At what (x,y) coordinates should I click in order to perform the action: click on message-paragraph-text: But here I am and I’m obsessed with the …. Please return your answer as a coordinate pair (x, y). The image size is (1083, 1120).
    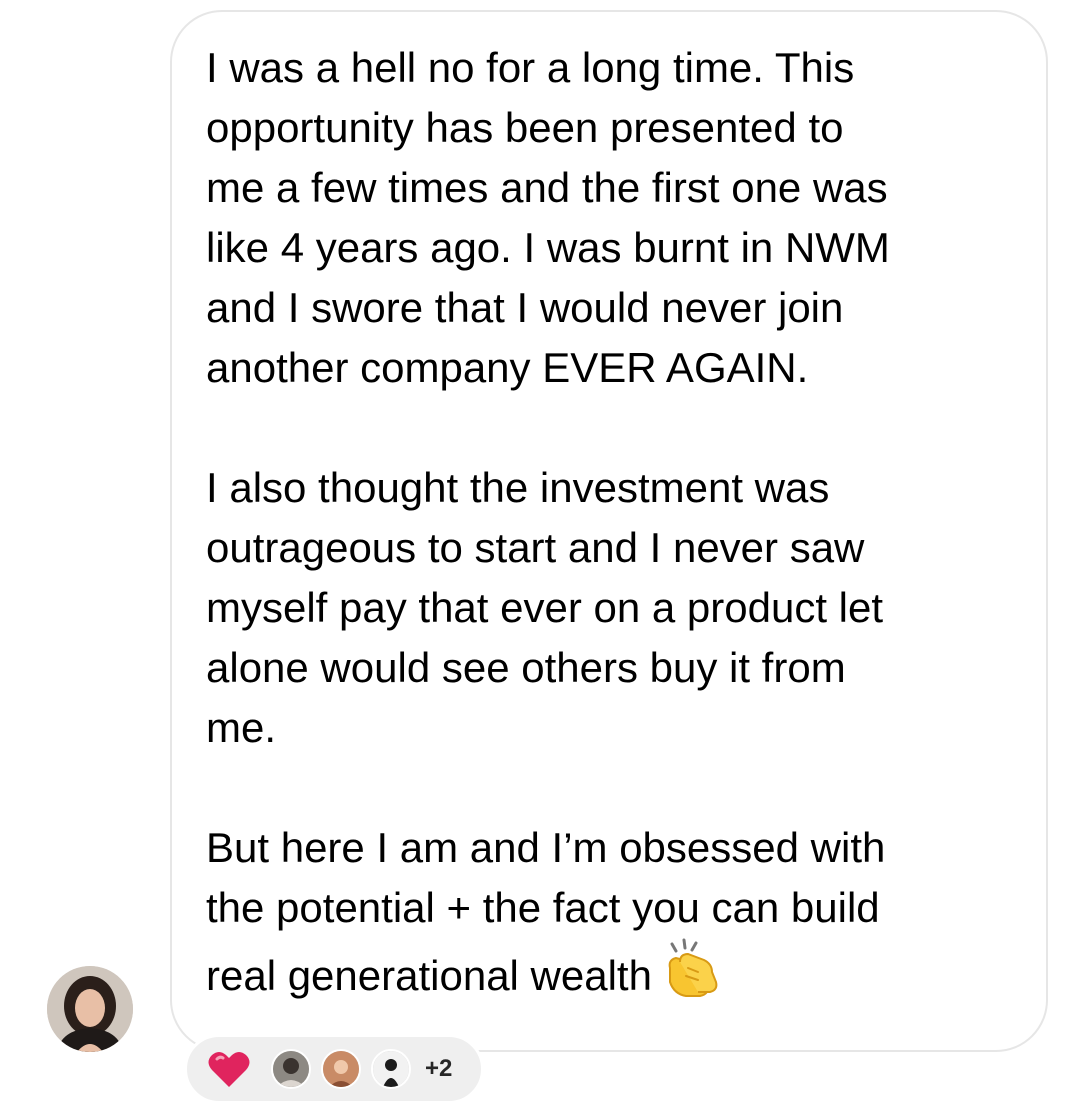
    Looking at the image, I should click on (546, 911).